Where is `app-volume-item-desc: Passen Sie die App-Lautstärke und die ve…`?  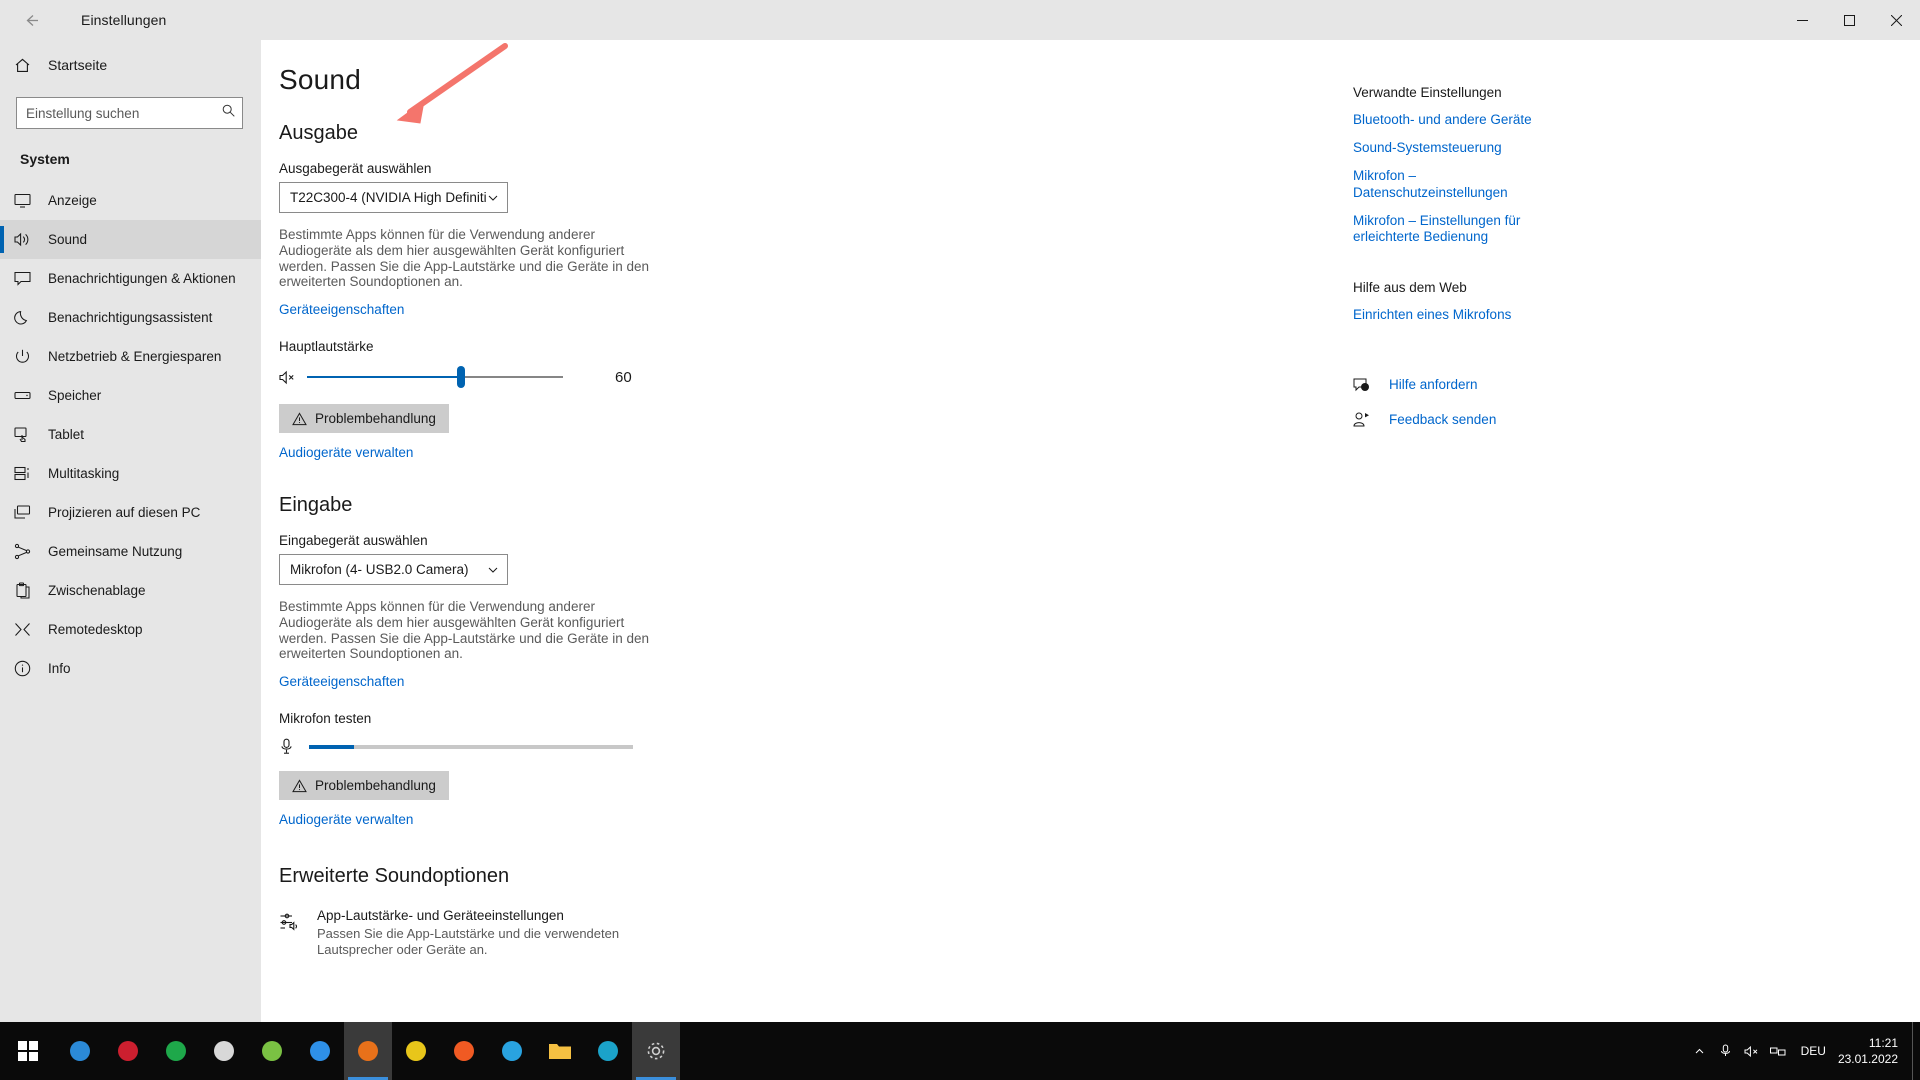 app-volume-item-desc: Passen Sie die App-Lautstärke und die ve… is located at coordinates (468, 941).